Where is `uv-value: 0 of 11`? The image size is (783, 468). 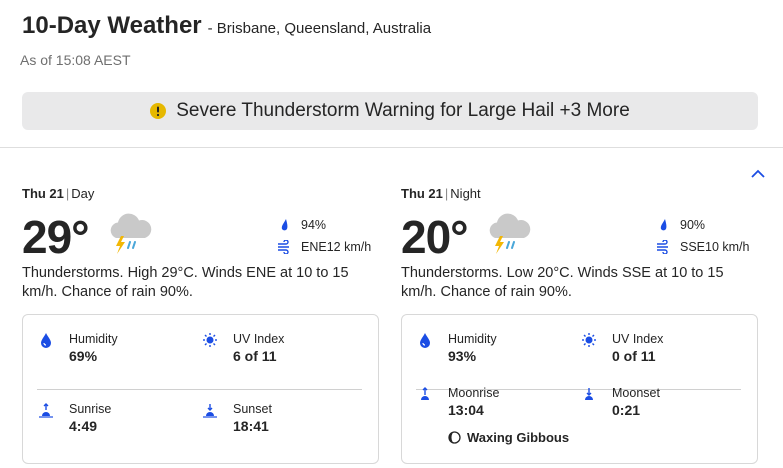
uv-value: 0 of 11 is located at coordinates (634, 356).